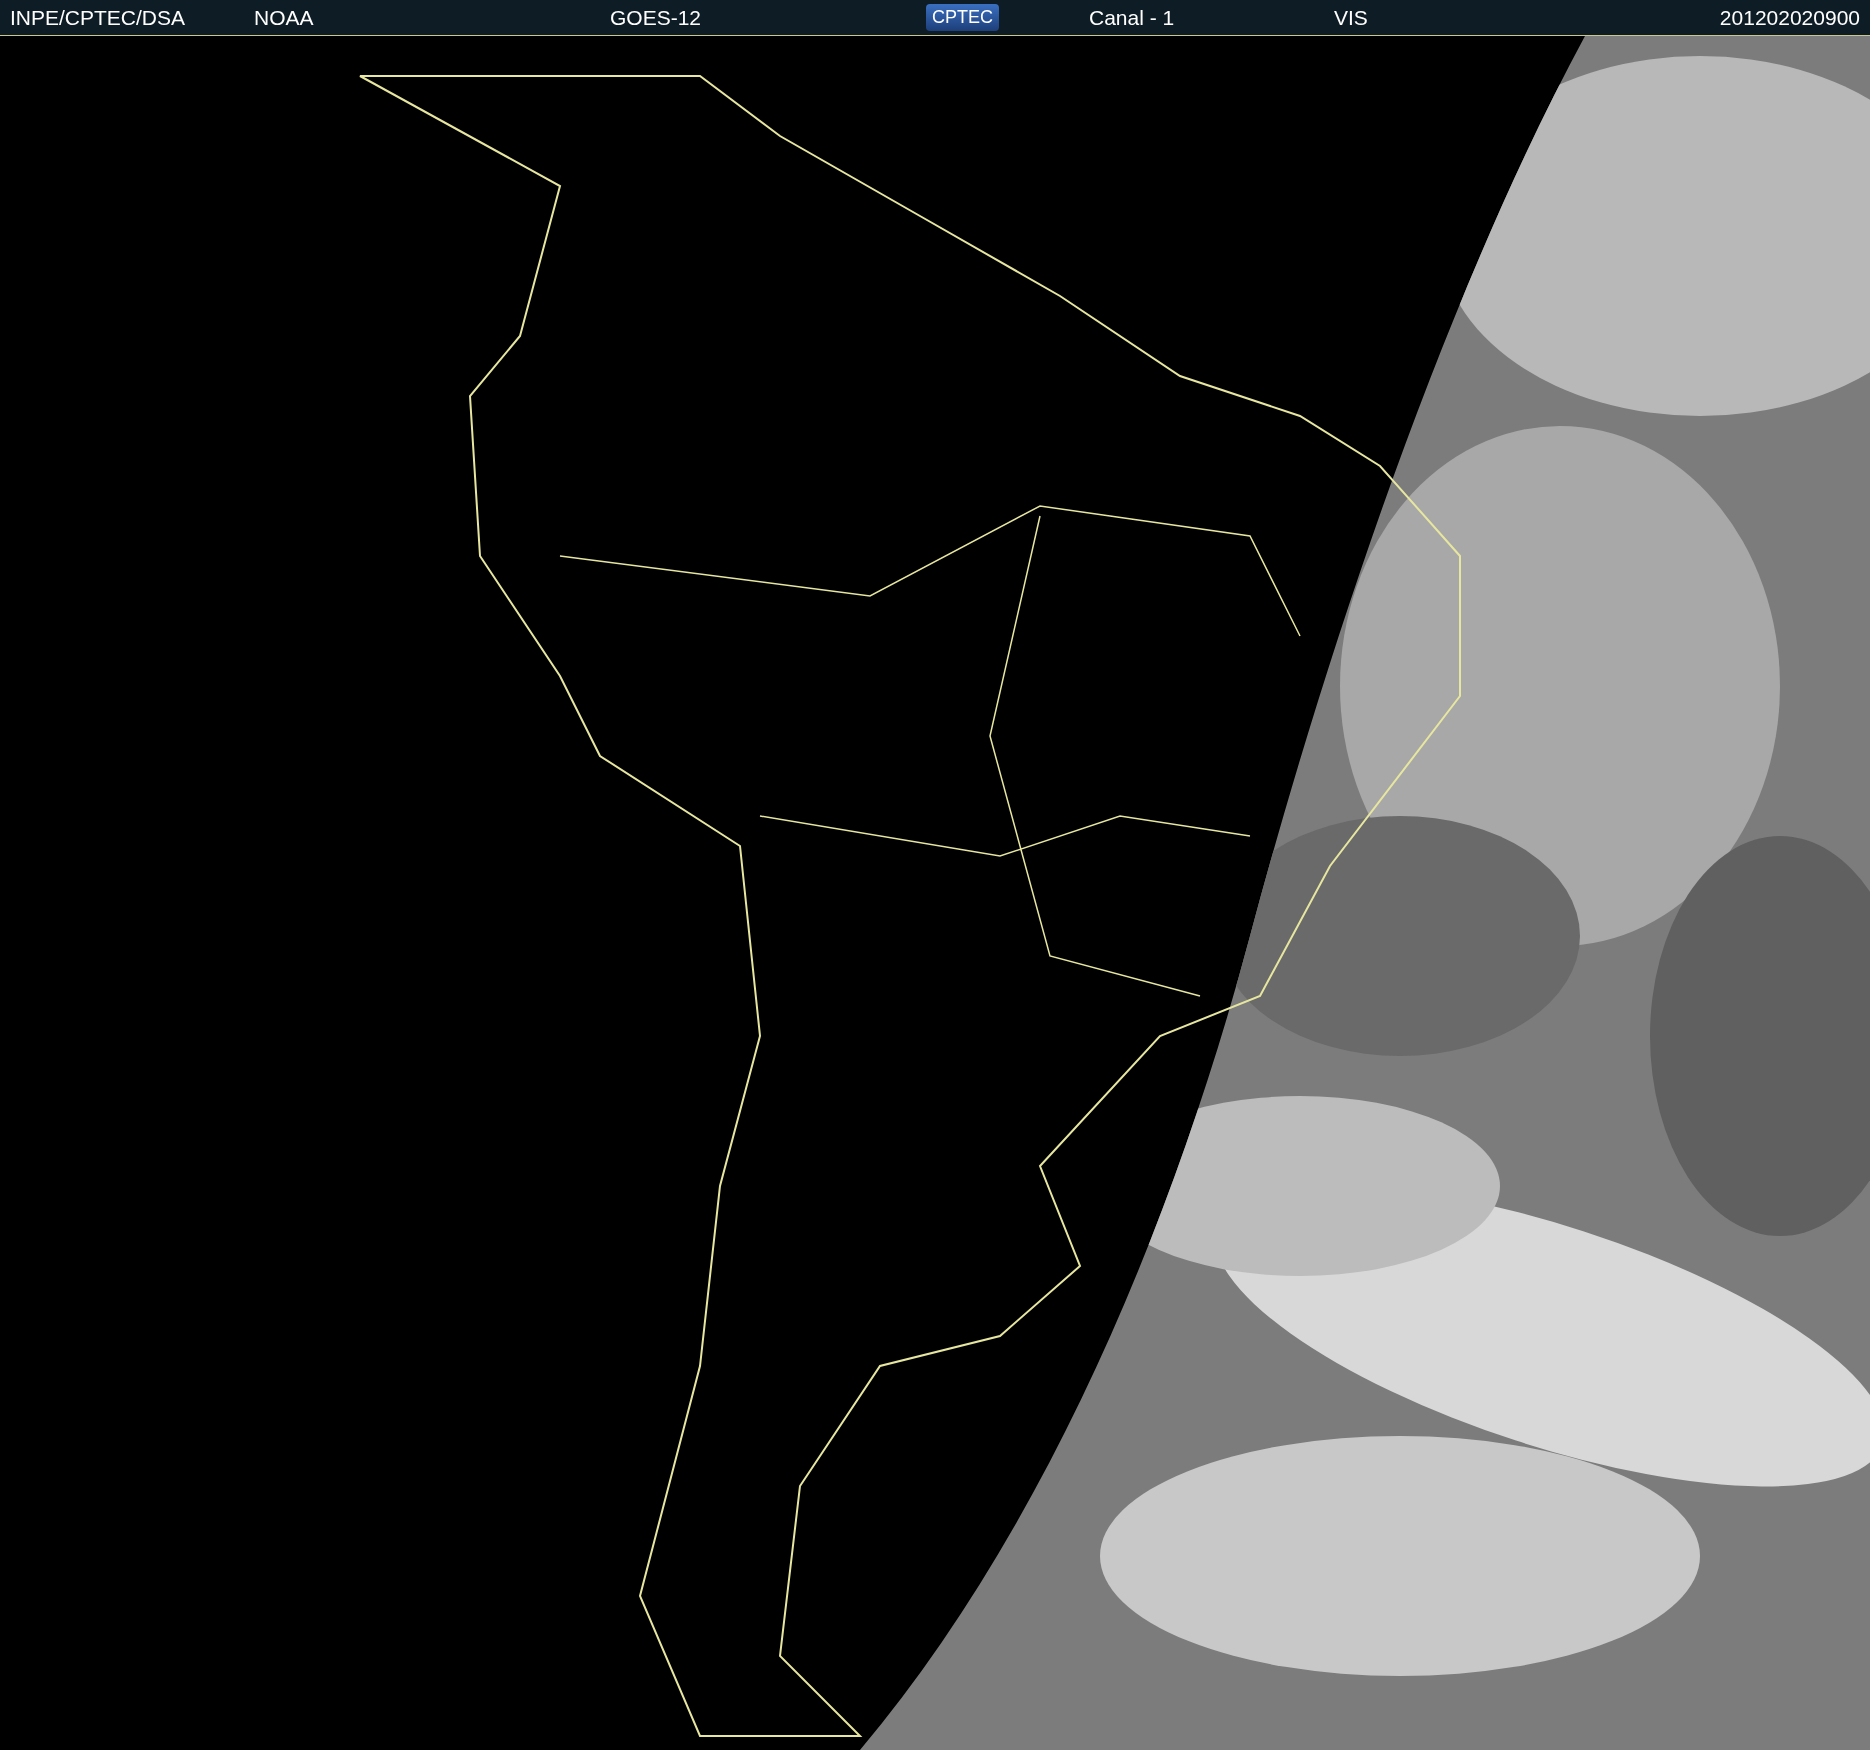 The width and height of the screenshot is (1870, 1750). I want to click on header-text: GOES-12, so click(656, 17).